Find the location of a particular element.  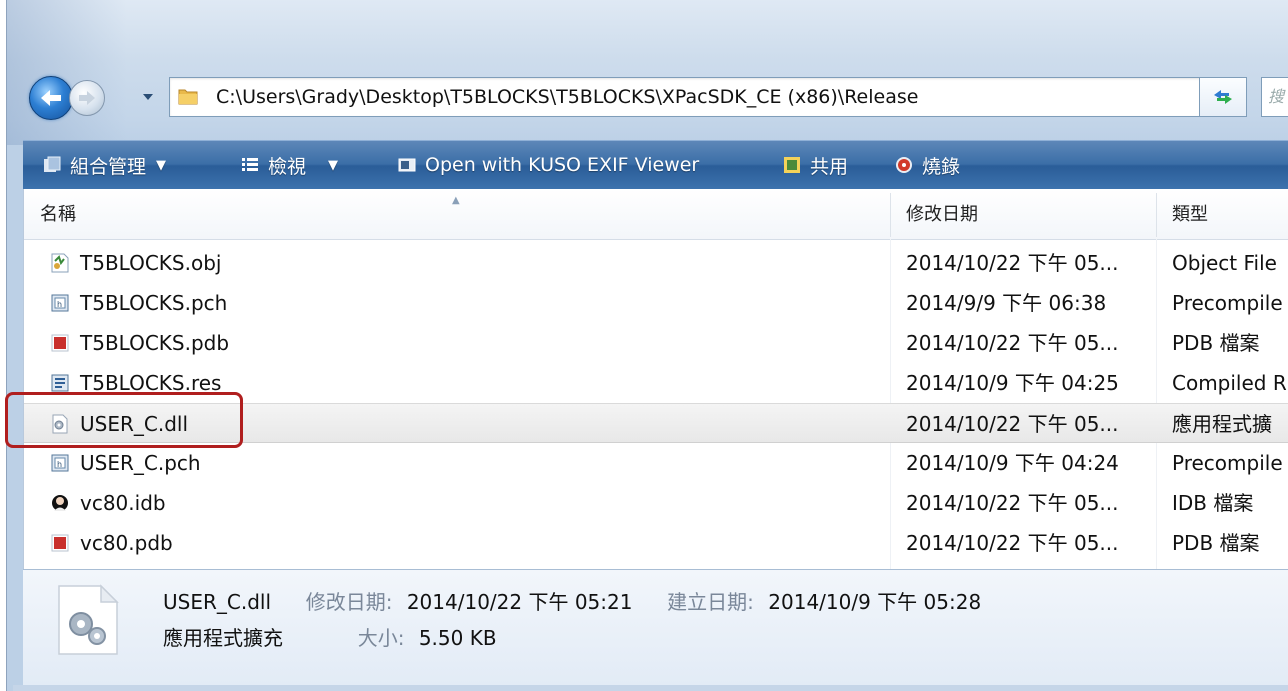

views-label: 檢視 is located at coordinates (287, 166).